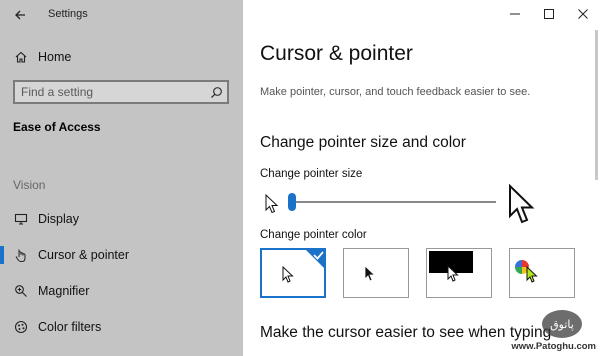 Image resolution: width=600 pixels, height=356 pixels. I want to click on inverted-cursor-icon, so click(453, 273).